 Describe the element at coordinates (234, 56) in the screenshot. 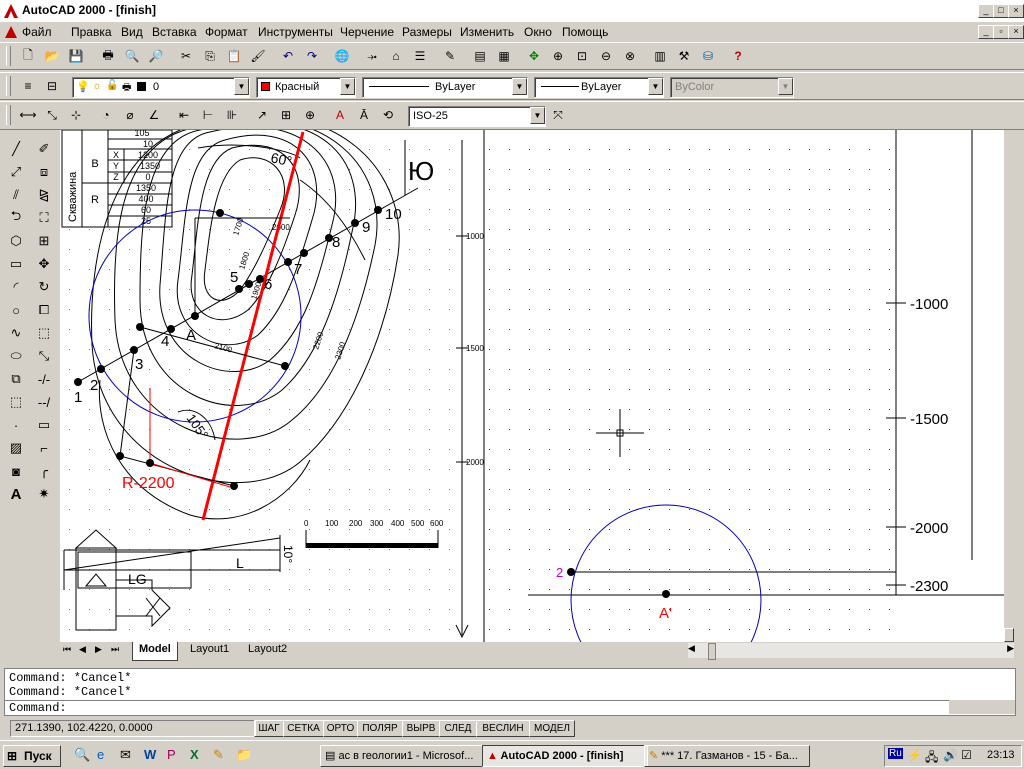

I see `paste-icon: 📋` at that location.